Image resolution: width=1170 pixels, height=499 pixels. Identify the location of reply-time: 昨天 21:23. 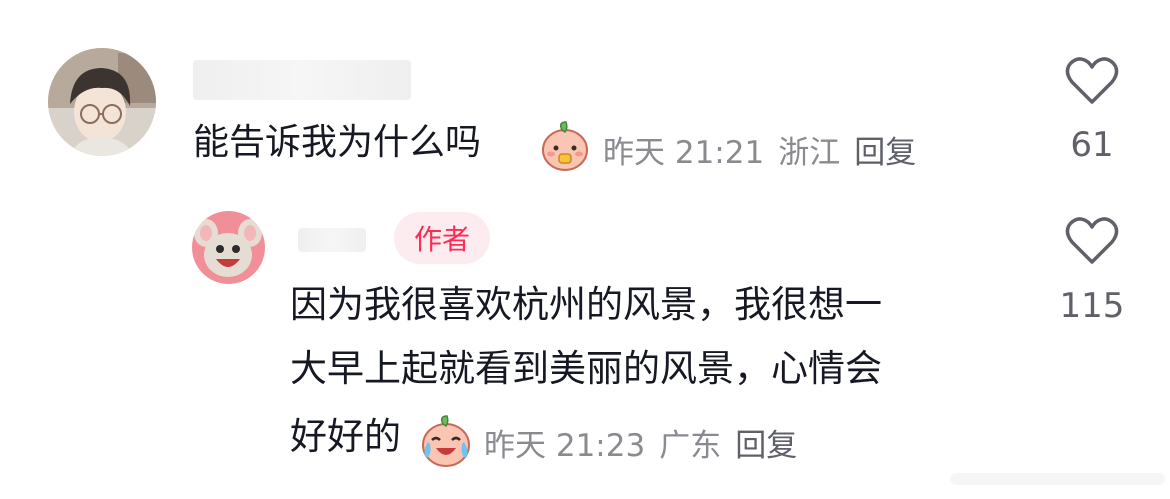
(565, 446).